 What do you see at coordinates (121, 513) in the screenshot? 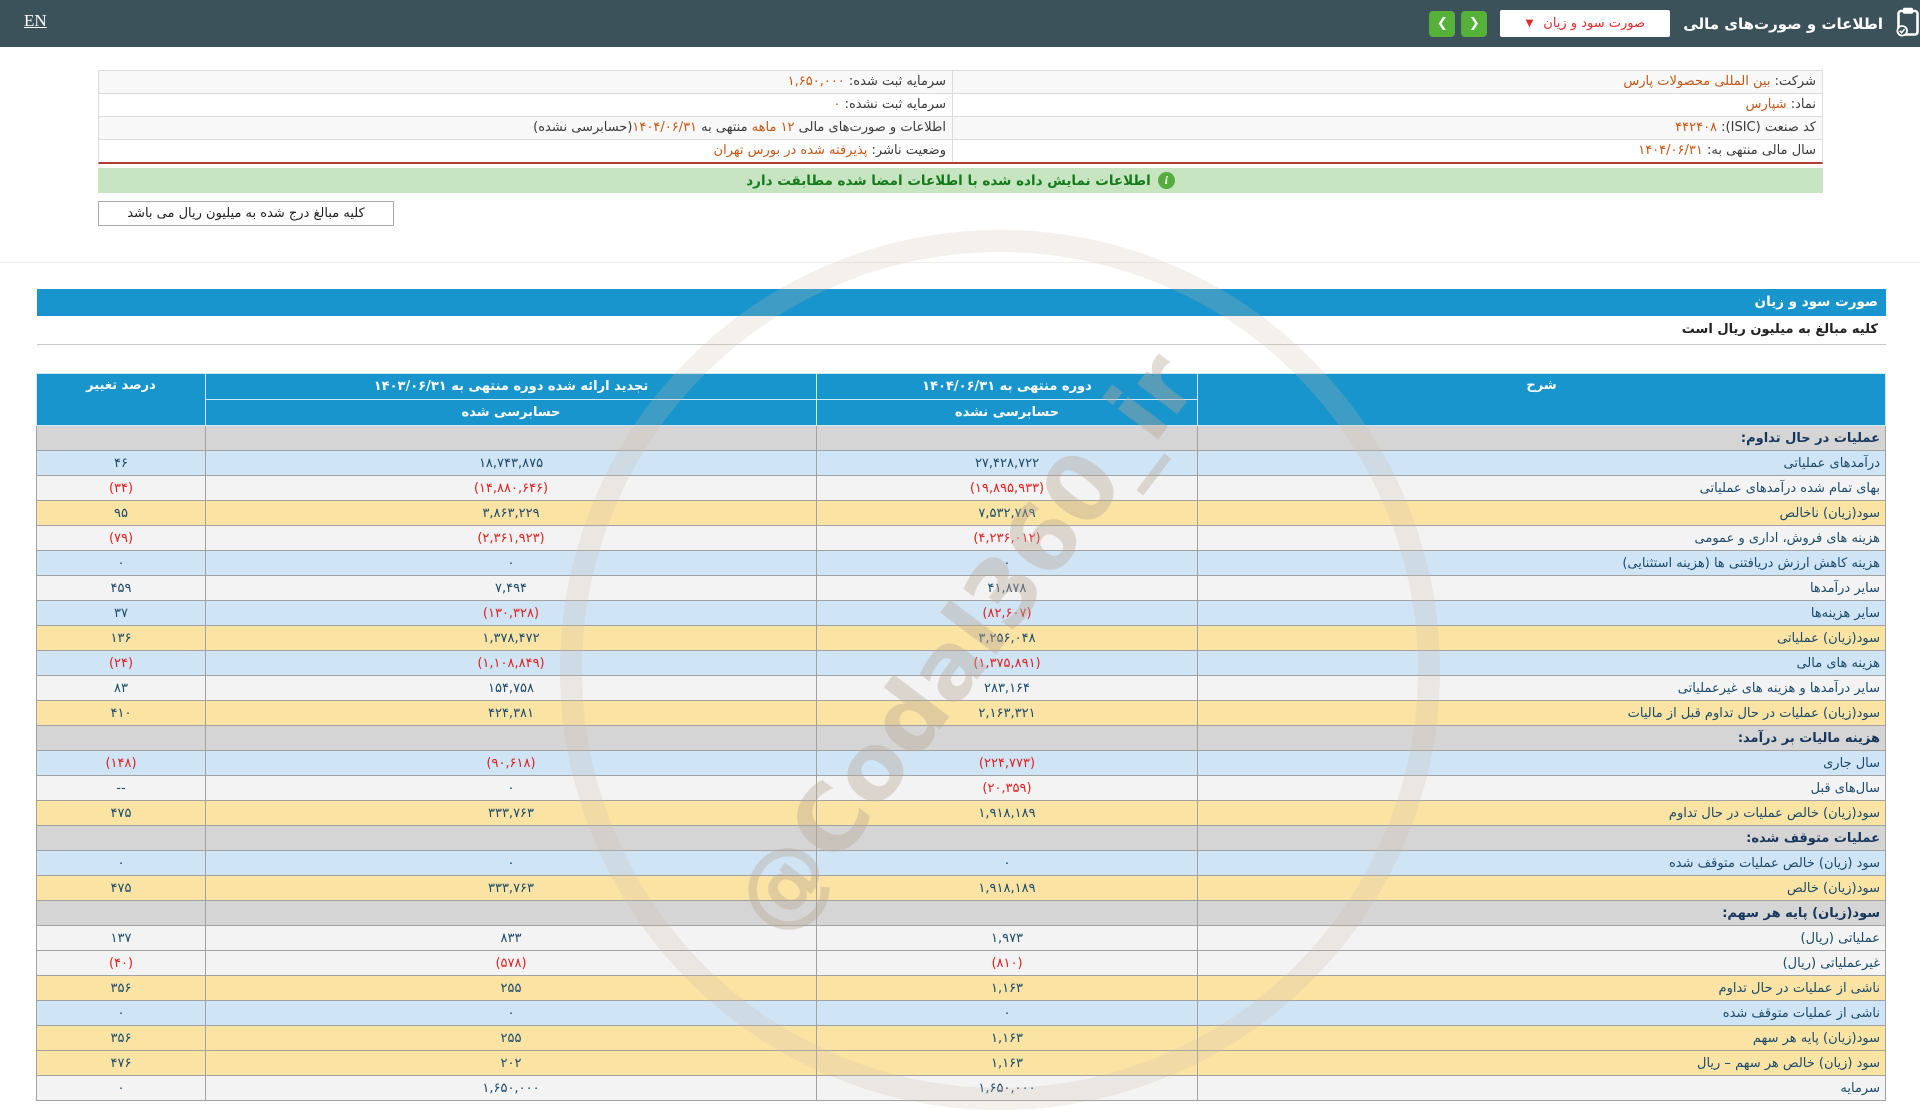
I see `value-percent-change: ۹۵` at bounding box center [121, 513].